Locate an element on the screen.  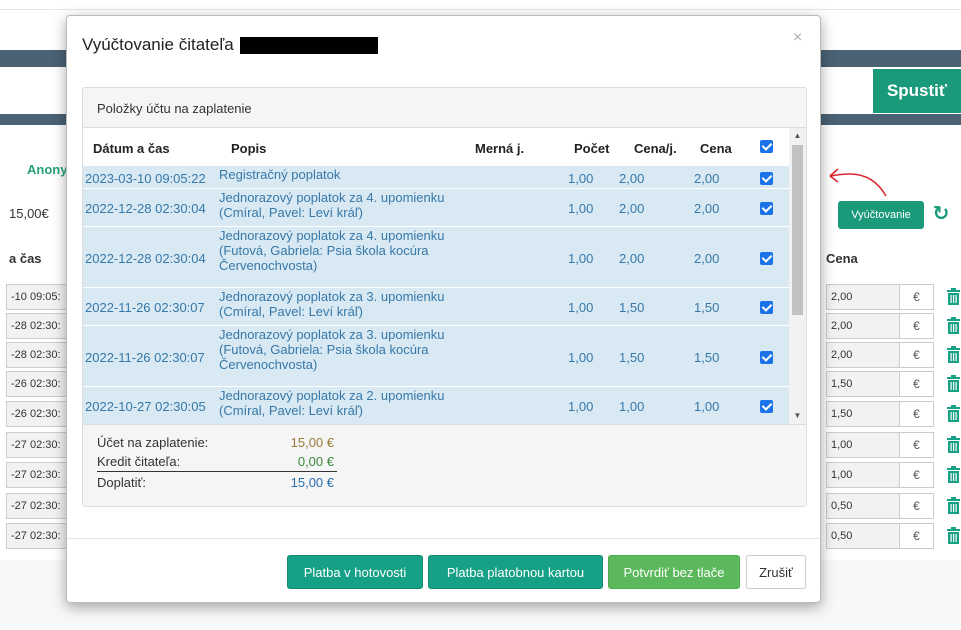
arrow-annotation is located at coordinates (858, 182).